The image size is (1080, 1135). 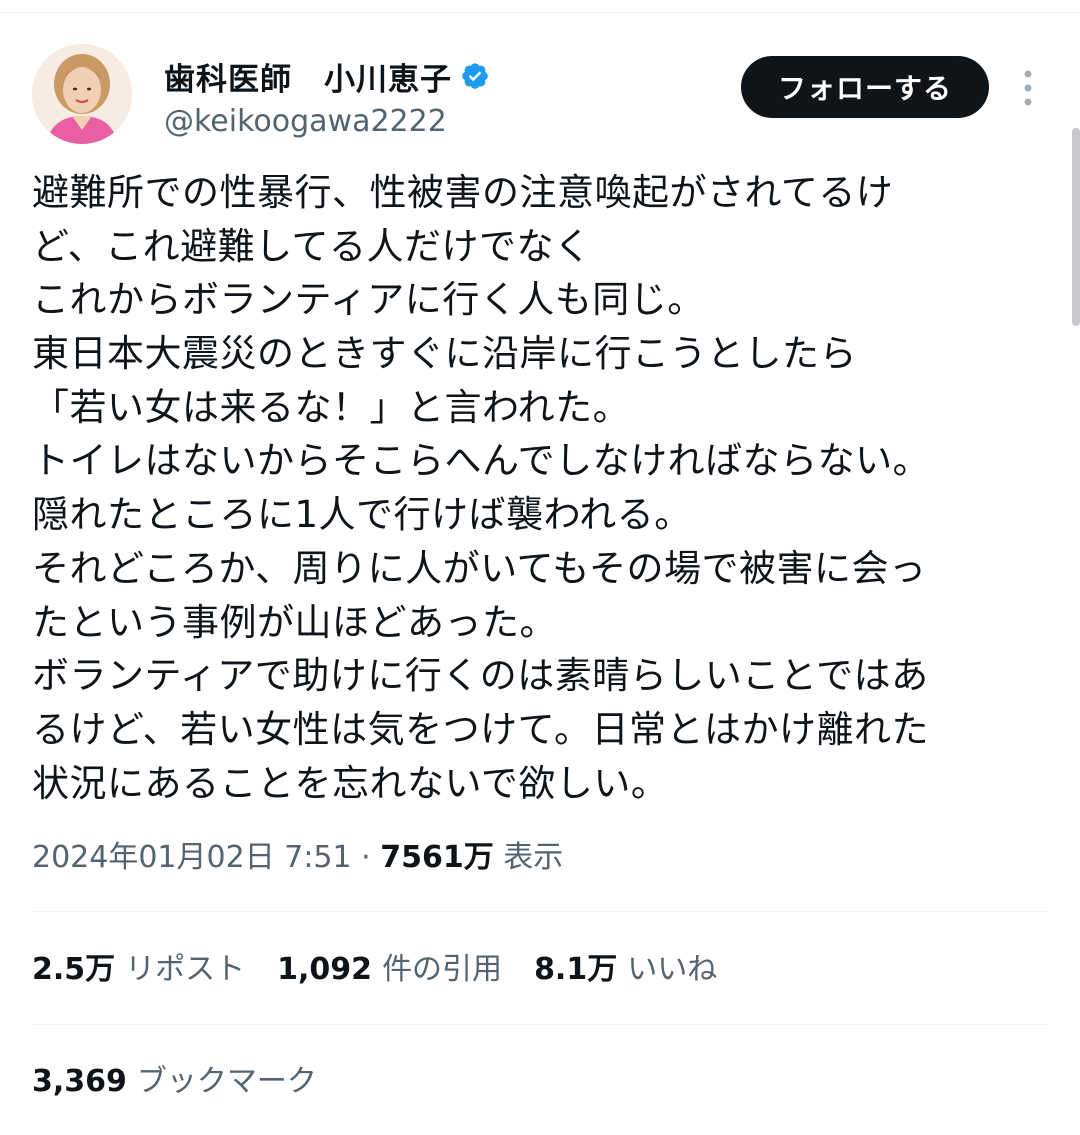 What do you see at coordinates (362, 515) in the screenshot?
I see `tweet-text-line: 隠れたところに1人で行けば襲われる。` at bounding box center [362, 515].